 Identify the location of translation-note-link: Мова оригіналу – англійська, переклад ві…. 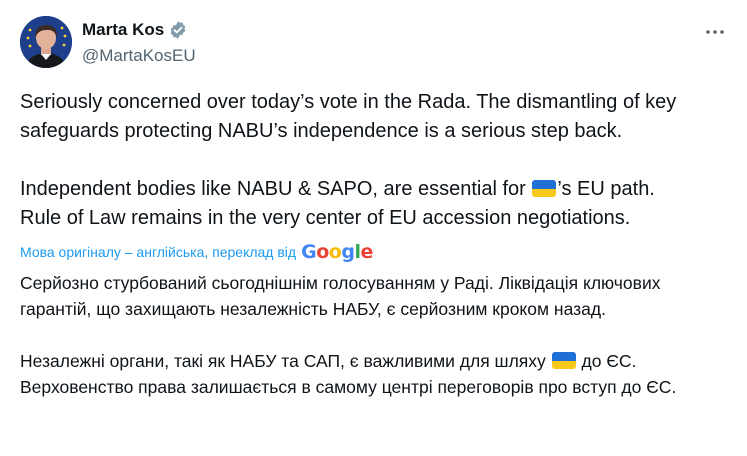
(158, 252).